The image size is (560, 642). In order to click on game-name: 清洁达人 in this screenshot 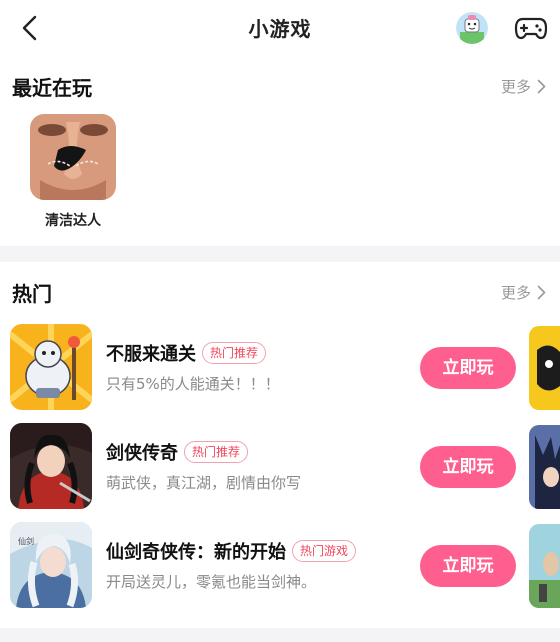, I will do `click(73, 221)`.